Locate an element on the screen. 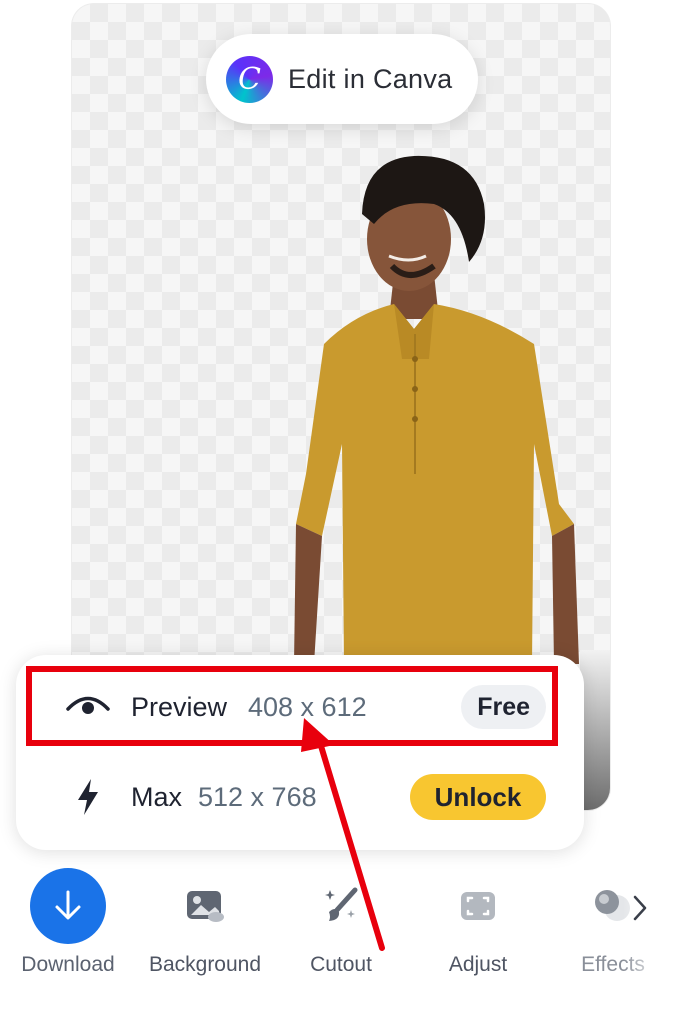 This screenshot has width=683, height=1024. eye-icon is located at coordinates (88, 707).